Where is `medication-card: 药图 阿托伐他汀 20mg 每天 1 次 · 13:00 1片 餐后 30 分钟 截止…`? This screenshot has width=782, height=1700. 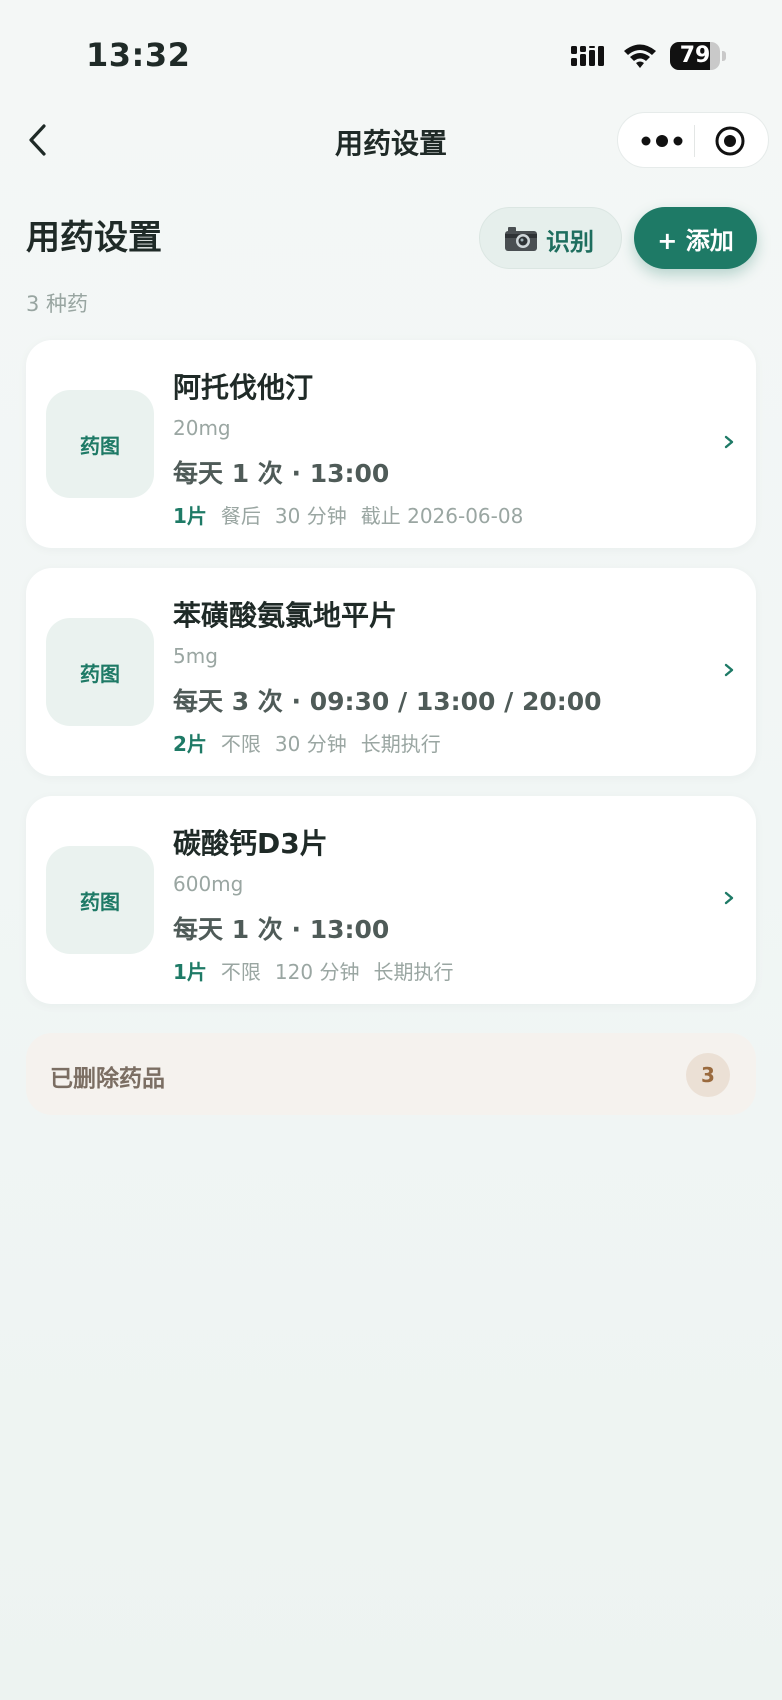
medication-card: 药图 阿托伐他汀 20mg 每天 1 次 · 13:00 1片 餐后 30 分钟 截止… is located at coordinates (391, 444).